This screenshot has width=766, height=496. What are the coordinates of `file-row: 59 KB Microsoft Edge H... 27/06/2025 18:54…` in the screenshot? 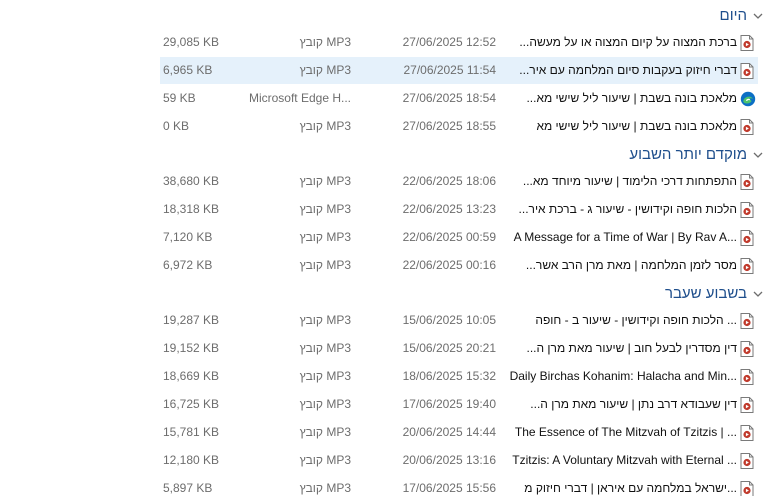 It's located at (459, 98).